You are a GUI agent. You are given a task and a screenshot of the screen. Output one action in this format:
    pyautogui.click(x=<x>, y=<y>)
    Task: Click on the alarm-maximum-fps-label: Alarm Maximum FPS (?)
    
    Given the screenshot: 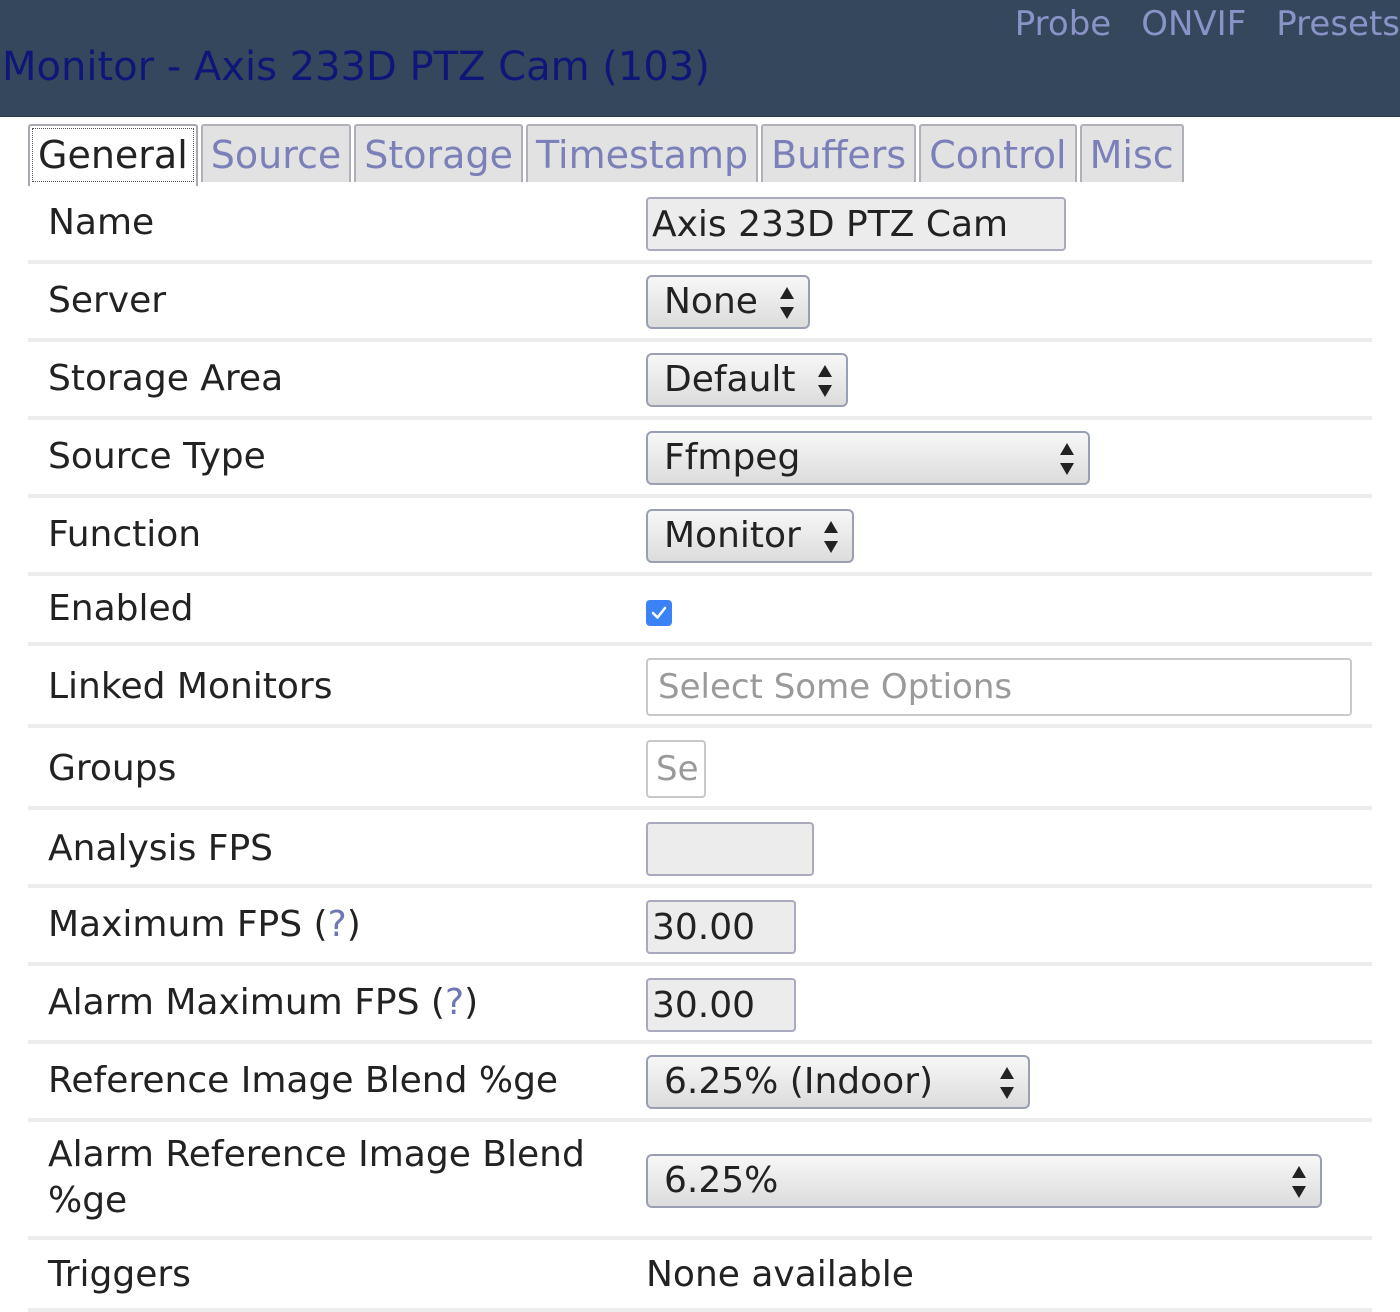 What is the action you would take?
    pyautogui.click(x=263, y=1002)
    